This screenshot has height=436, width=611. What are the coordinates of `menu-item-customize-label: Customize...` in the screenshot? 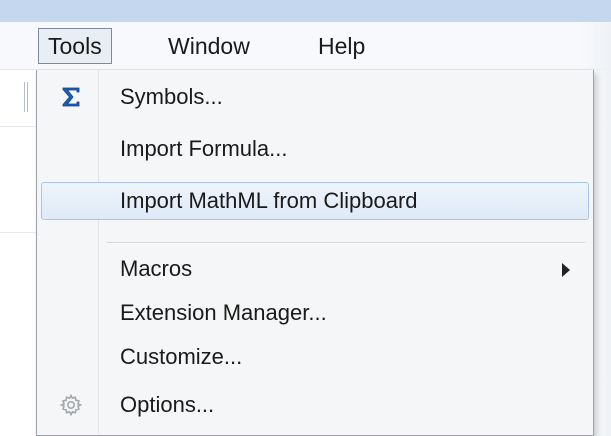 It's located at (181, 356).